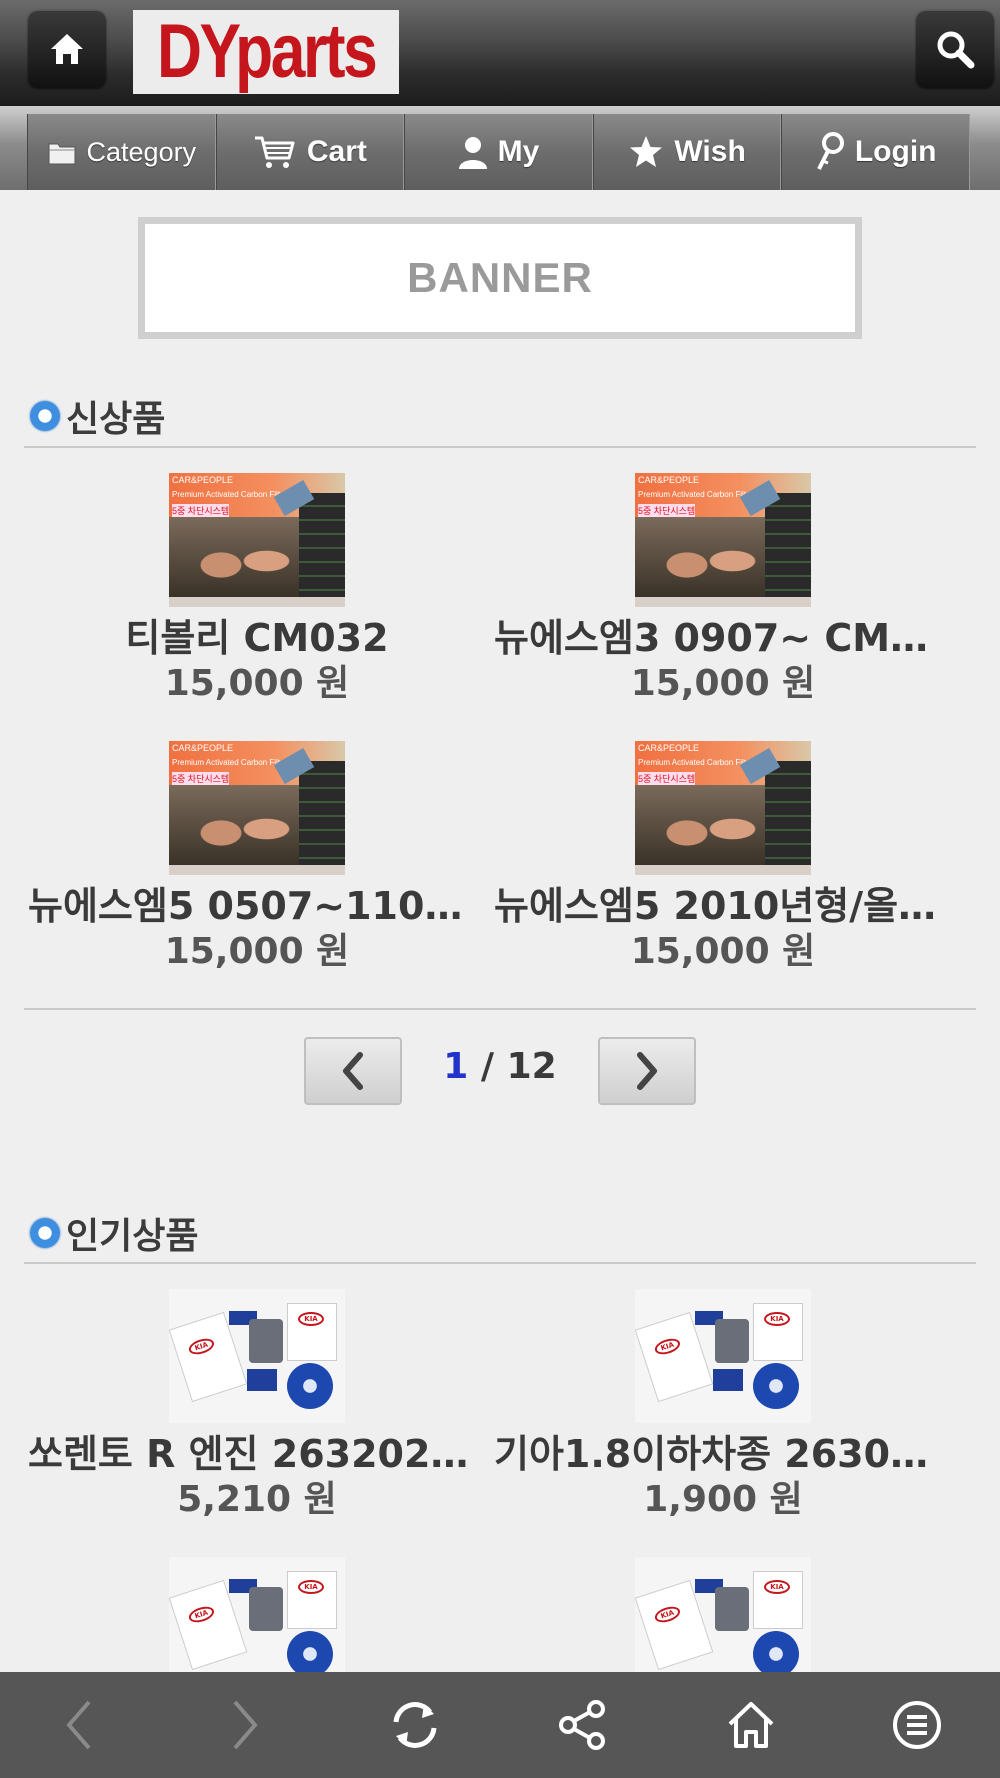  I want to click on nav-category: Category, so click(121, 152).